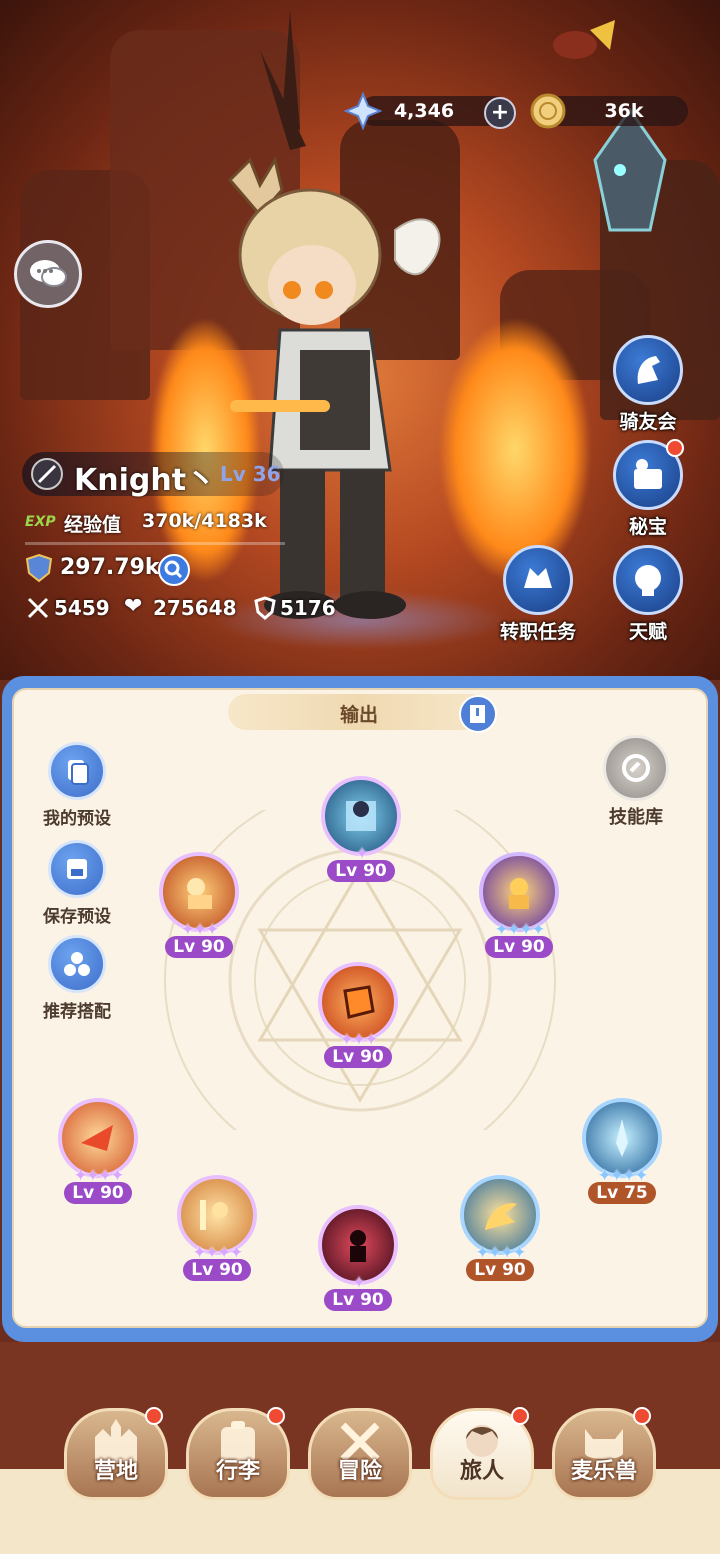 This screenshot has height=1554, width=720. I want to click on job-quest-button: 转职任务, so click(538, 594).